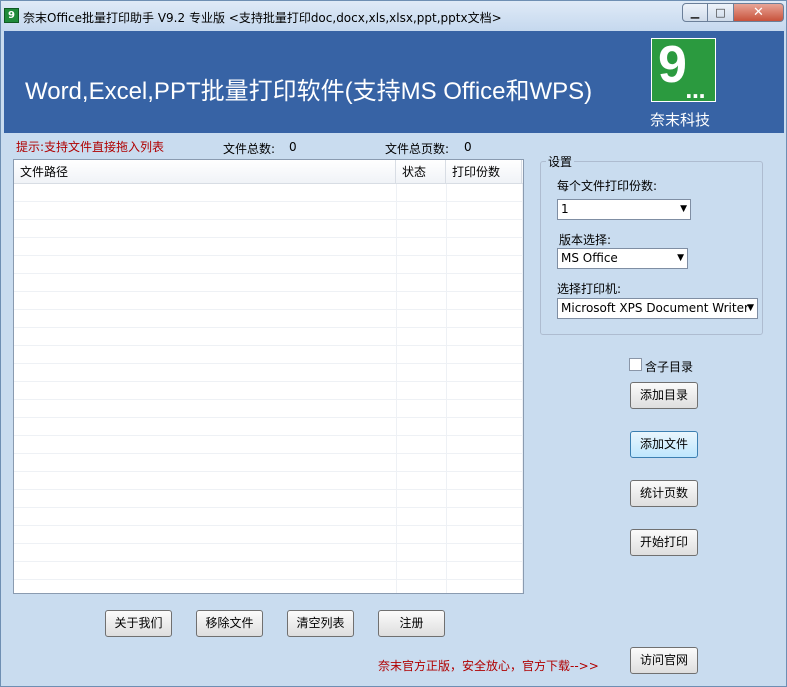  What do you see at coordinates (664, 542) in the screenshot?
I see `start-print-button: 开始打印` at bounding box center [664, 542].